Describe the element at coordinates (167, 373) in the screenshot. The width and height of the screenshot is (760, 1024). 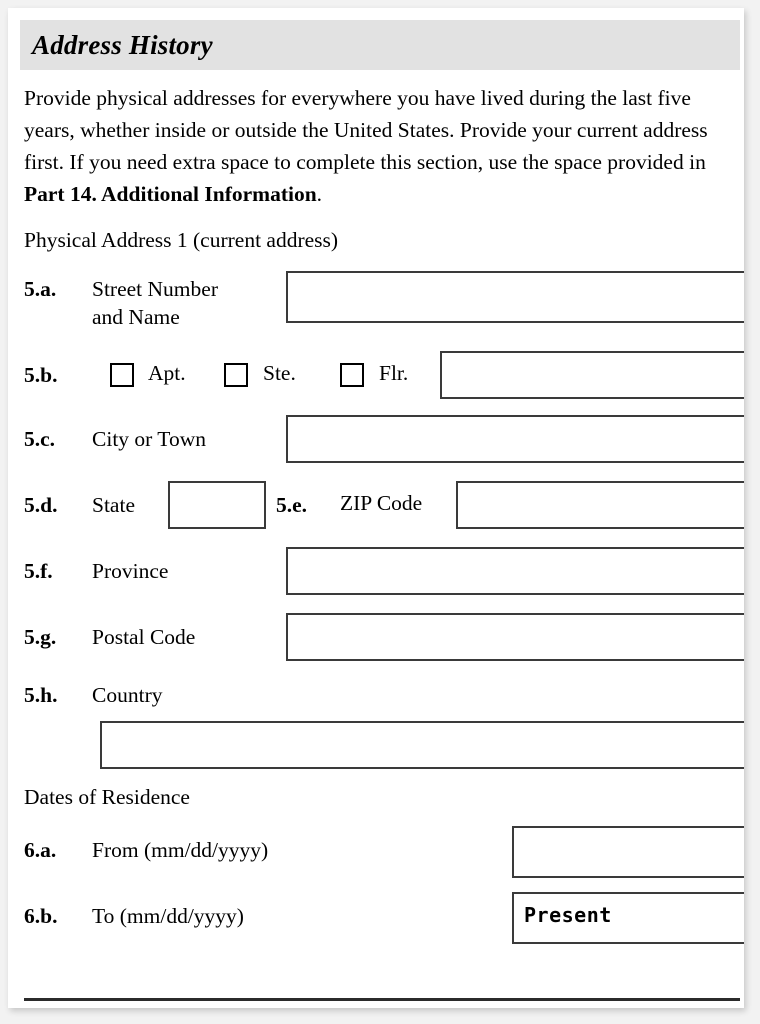
I see `checkbox-label-apt: Apt.` at that location.